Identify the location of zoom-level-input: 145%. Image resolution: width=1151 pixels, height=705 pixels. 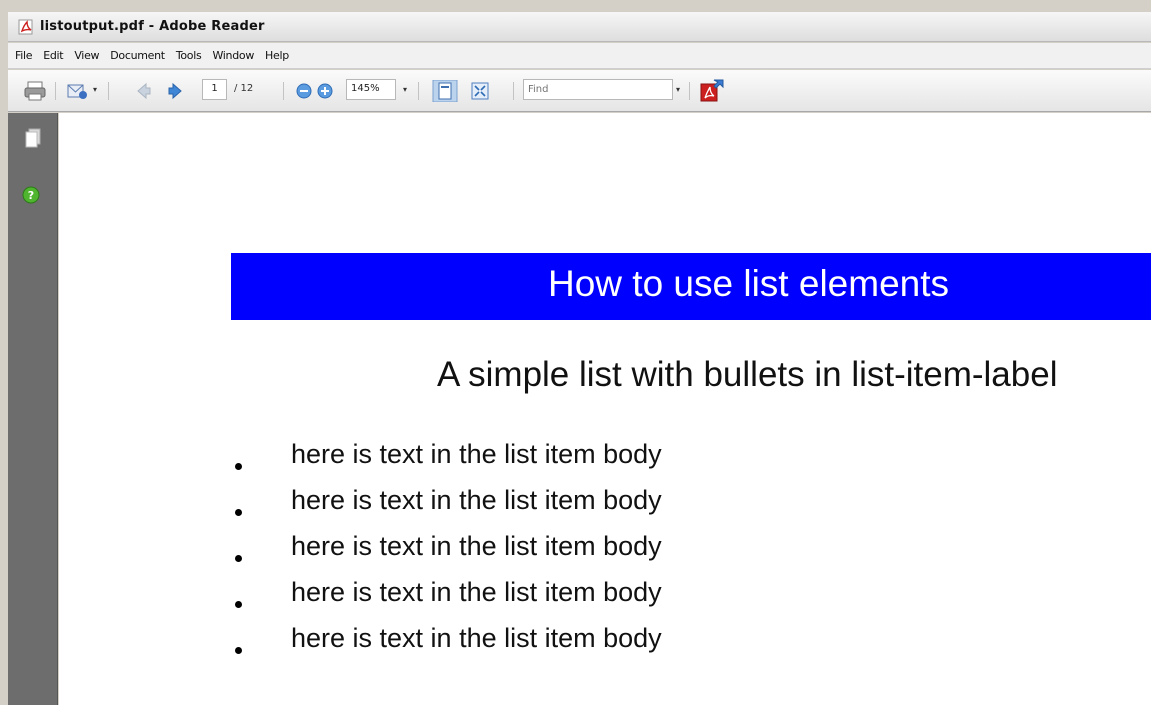
(371, 89).